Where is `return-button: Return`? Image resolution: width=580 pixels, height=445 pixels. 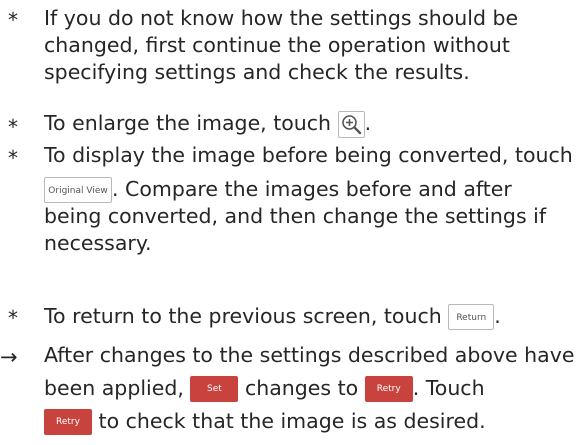 return-button: Return is located at coordinates (471, 317).